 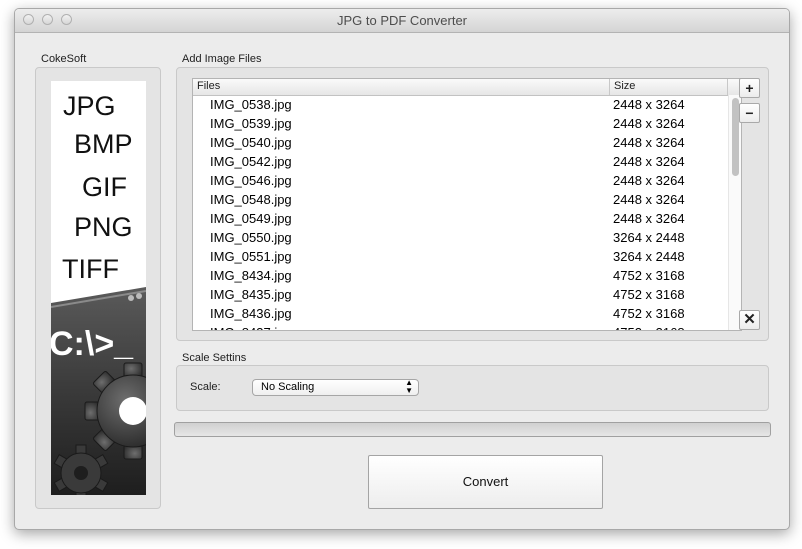 I want to click on file-name-cell: IMG_0549.jpg, so click(x=251, y=218).